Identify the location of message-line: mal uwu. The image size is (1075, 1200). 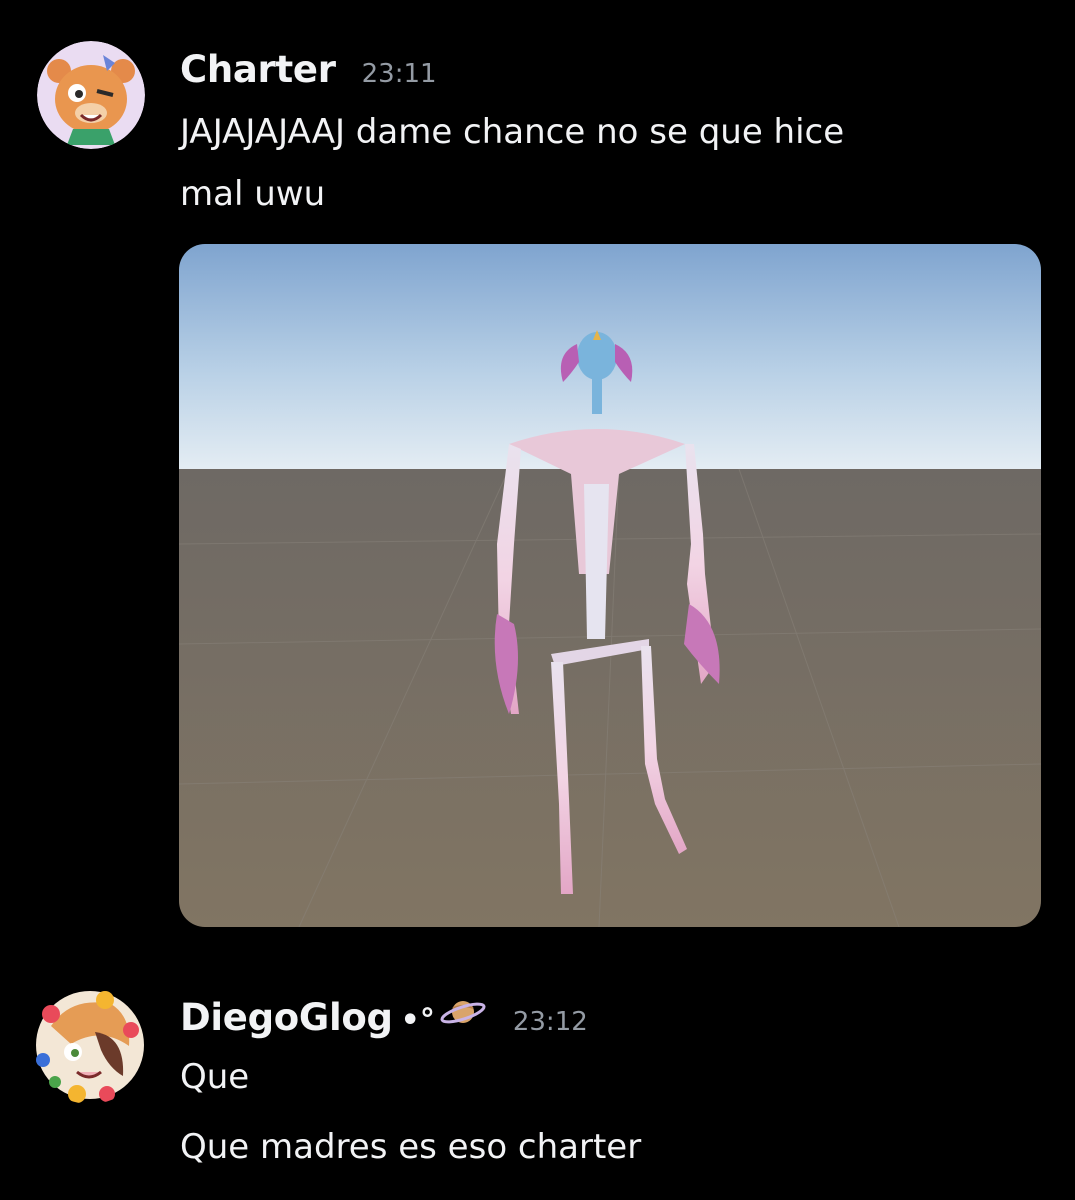
(253, 194).